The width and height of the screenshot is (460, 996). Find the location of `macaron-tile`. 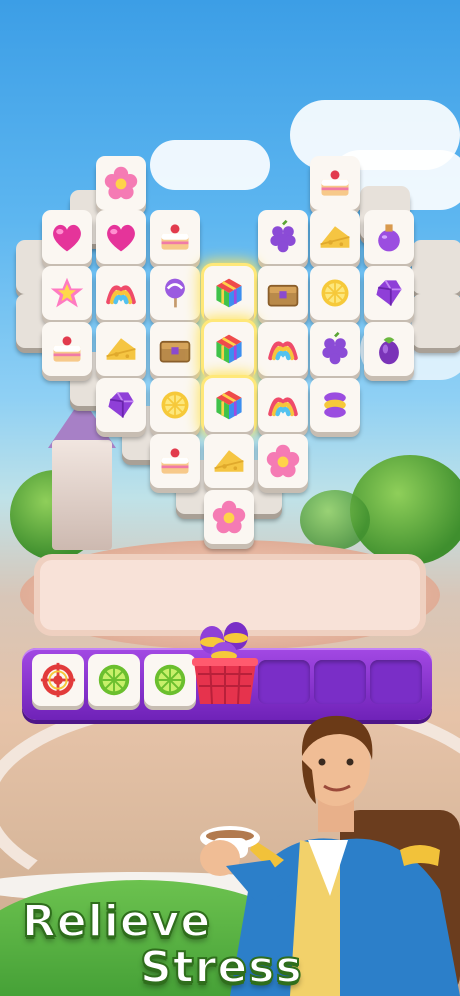

macaron-tile is located at coordinates (335, 405).